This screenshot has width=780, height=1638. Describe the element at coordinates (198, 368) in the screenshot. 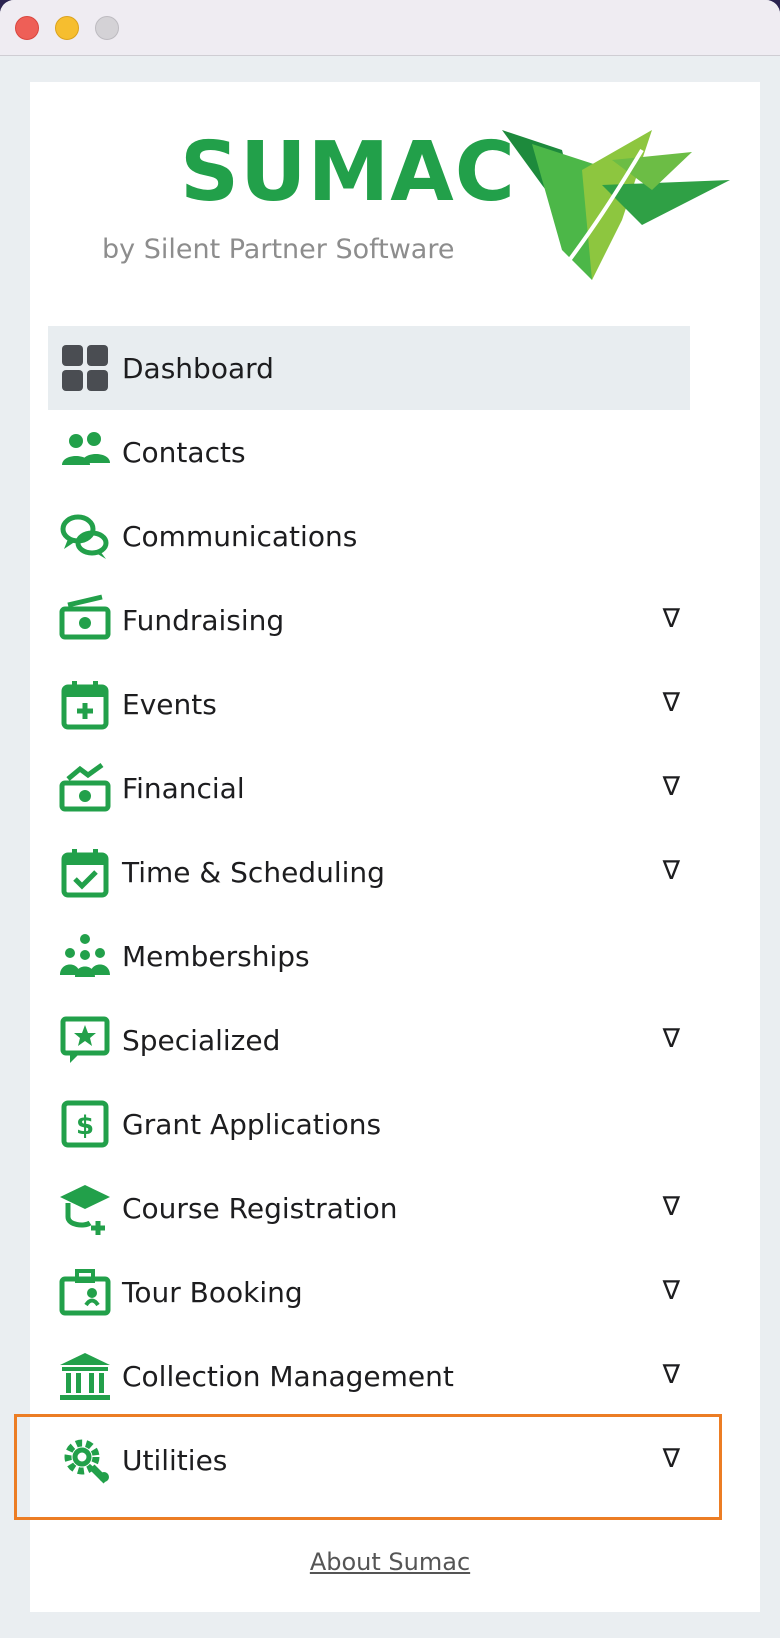

I see `nav-item-label: Dashboard` at that location.